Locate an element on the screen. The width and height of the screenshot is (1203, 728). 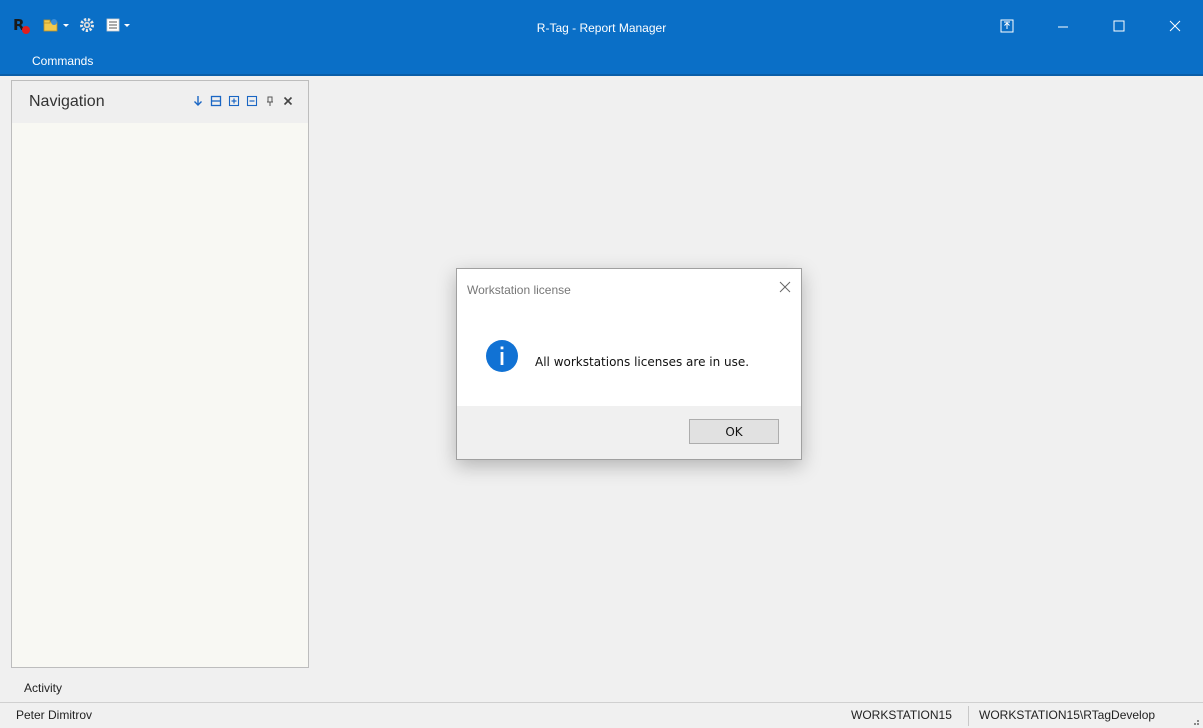
dialog-footer: OK is located at coordinates (629, 432).